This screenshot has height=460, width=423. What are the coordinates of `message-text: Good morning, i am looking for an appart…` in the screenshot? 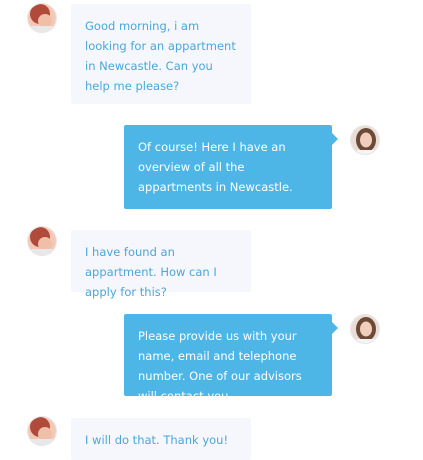 It's located at (160, 56).